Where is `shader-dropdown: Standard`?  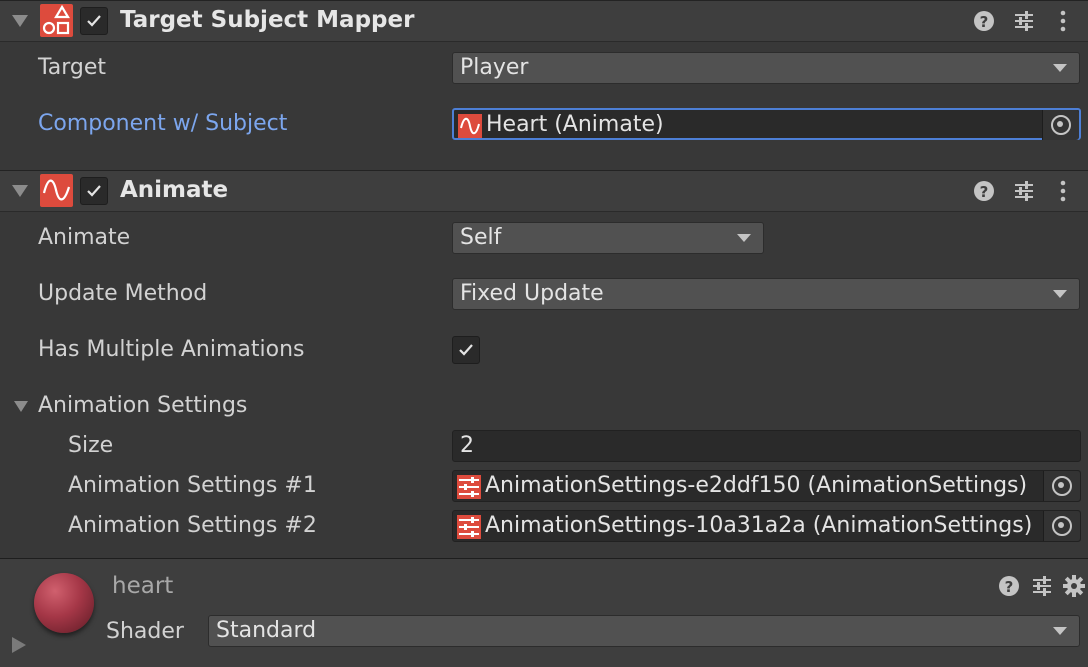
shader-dropdown: Standard is located at coordinates (644, 631).